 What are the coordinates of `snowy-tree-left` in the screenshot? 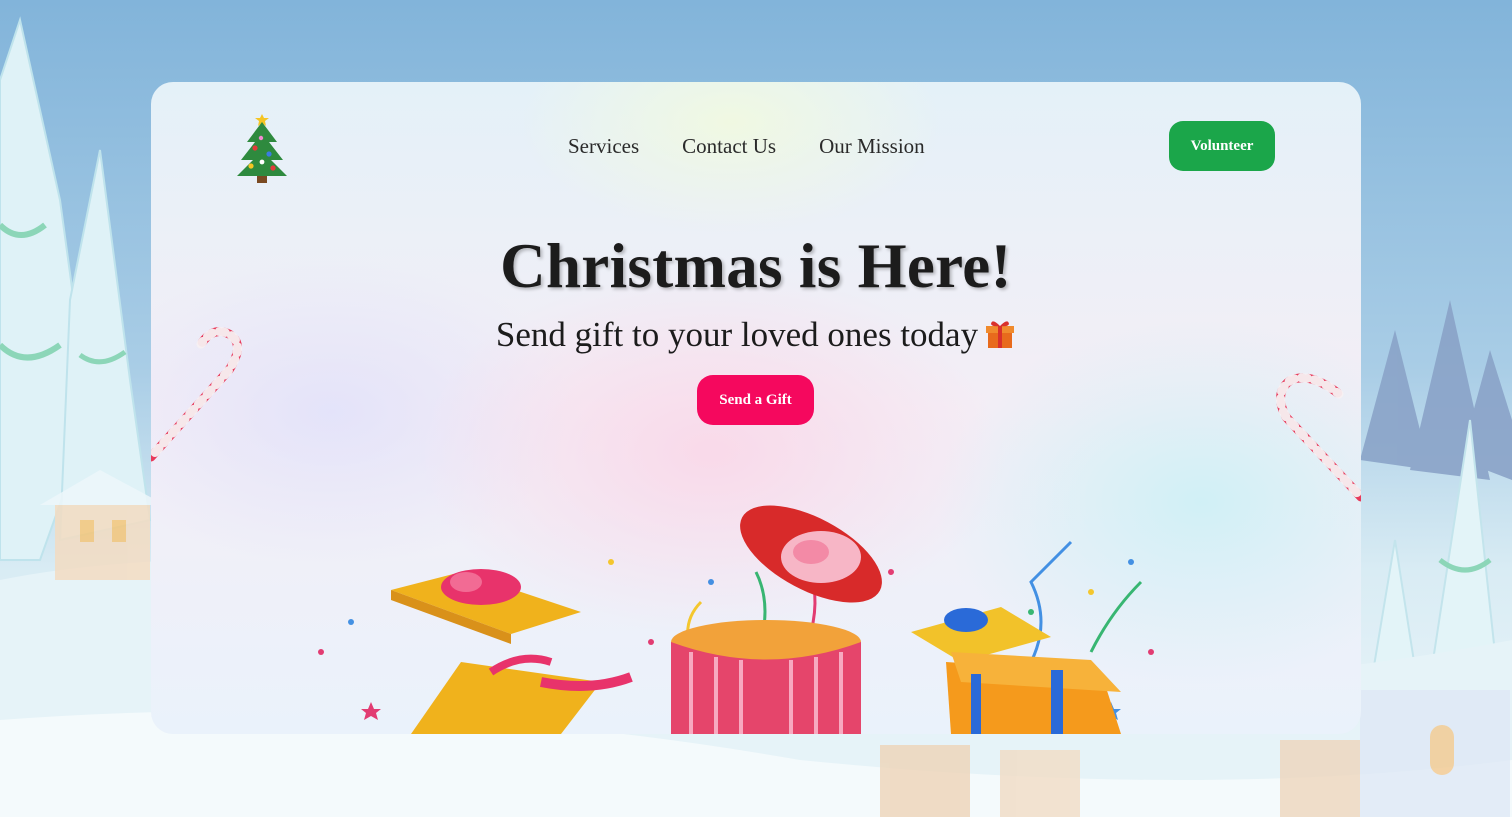 It's located at (76, 288).